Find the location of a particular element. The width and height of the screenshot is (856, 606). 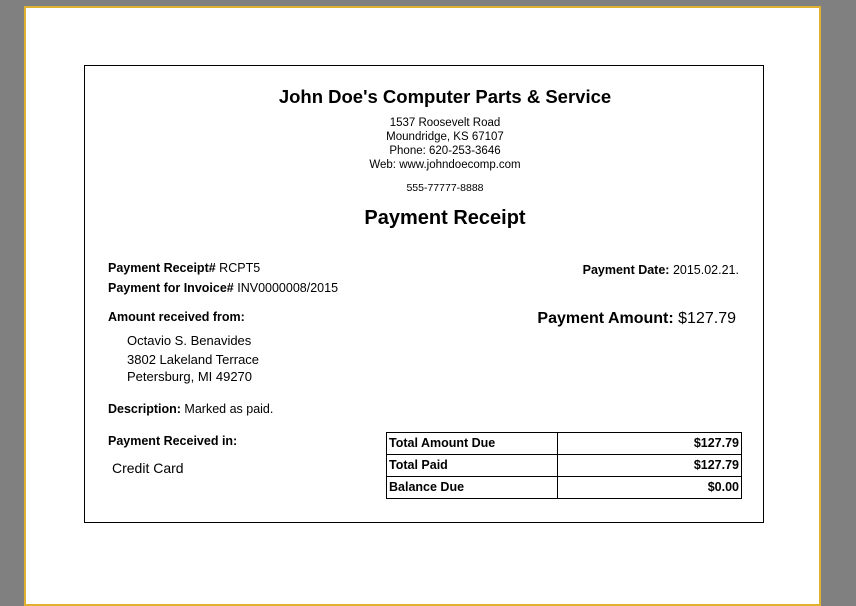

balance-due-label: Balance Due is located at coordinates (472, 487).